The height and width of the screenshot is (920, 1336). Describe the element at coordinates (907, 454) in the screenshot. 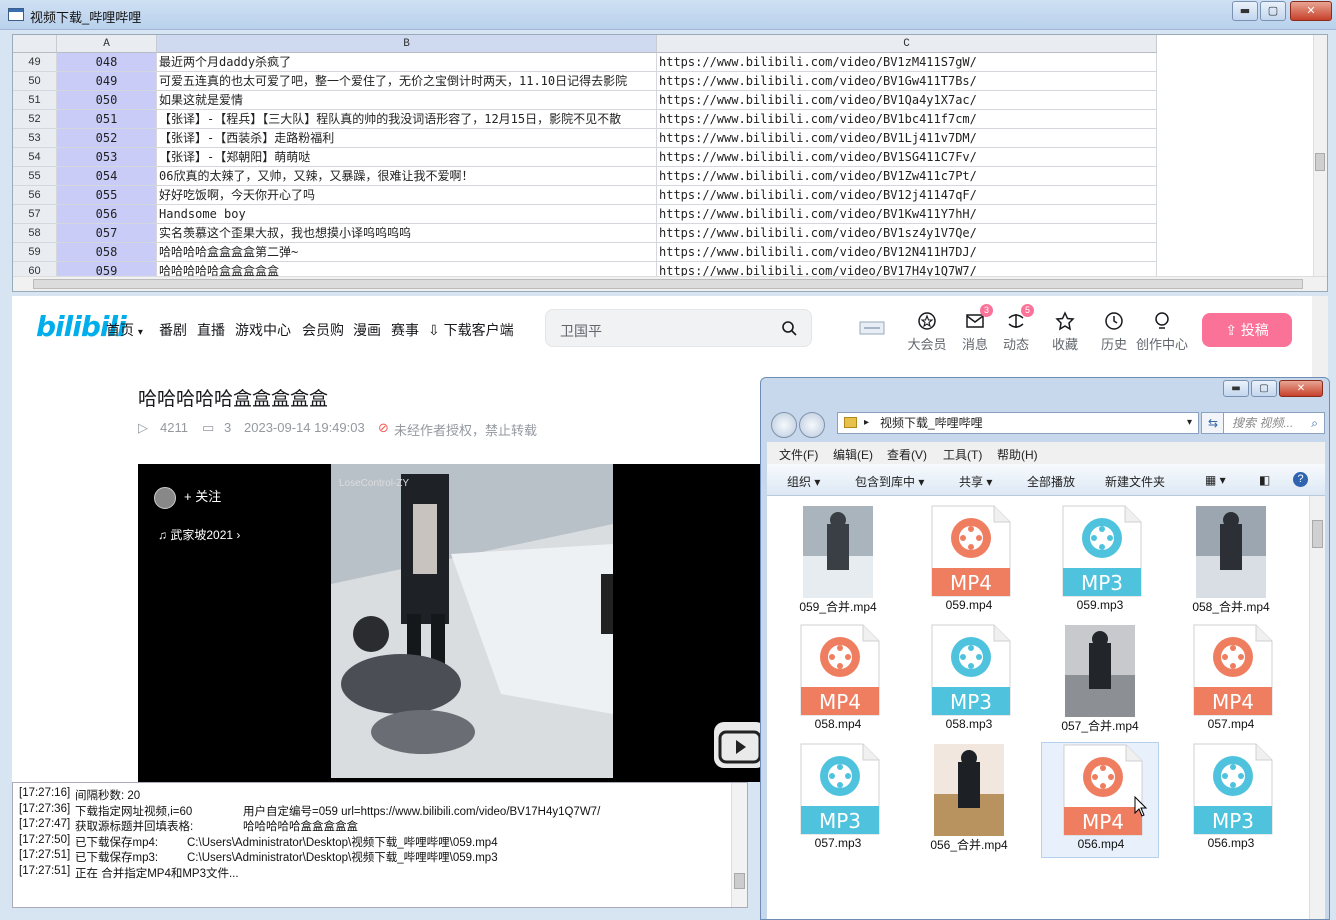

I see `menu-view: 查看(V)` at that location.